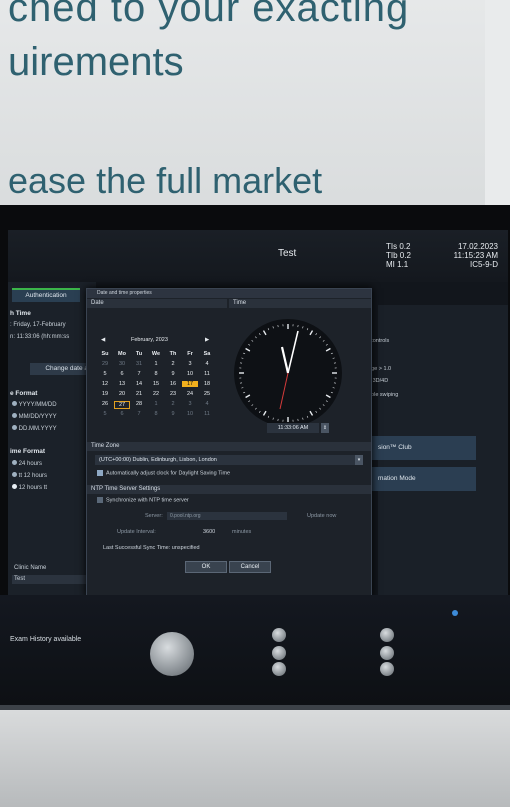 The height and width of the screenshot is (807, 510). Describe the element at coordinates (227, 516) in the screenshot. I see `server-field: 0.pool.ntp.org` at that location.